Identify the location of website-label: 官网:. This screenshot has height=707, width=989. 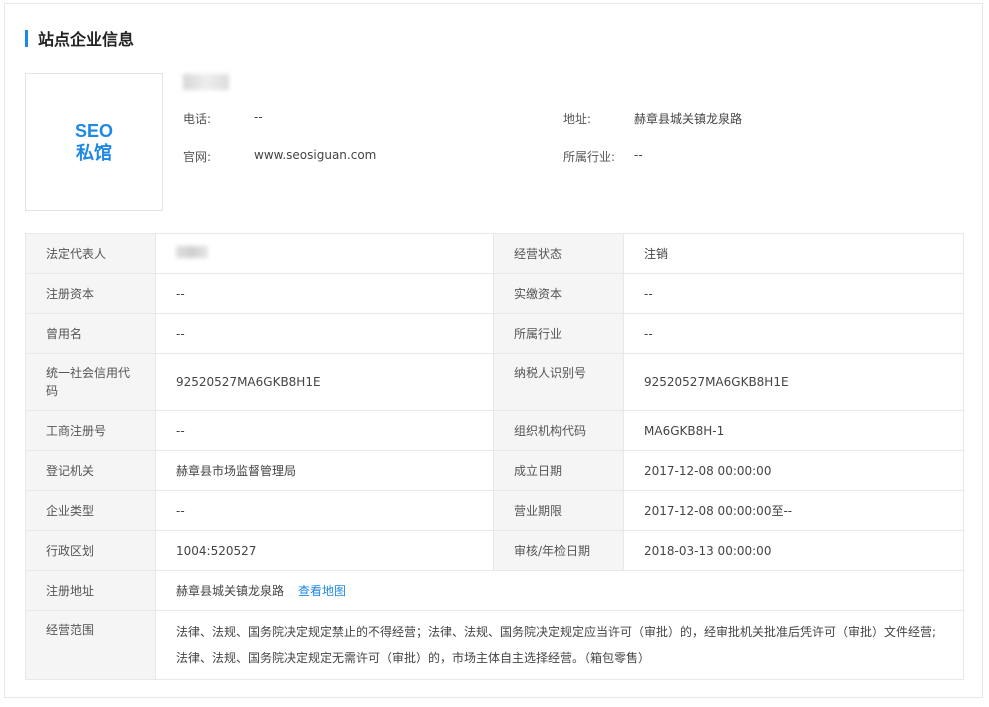
(197, 157).